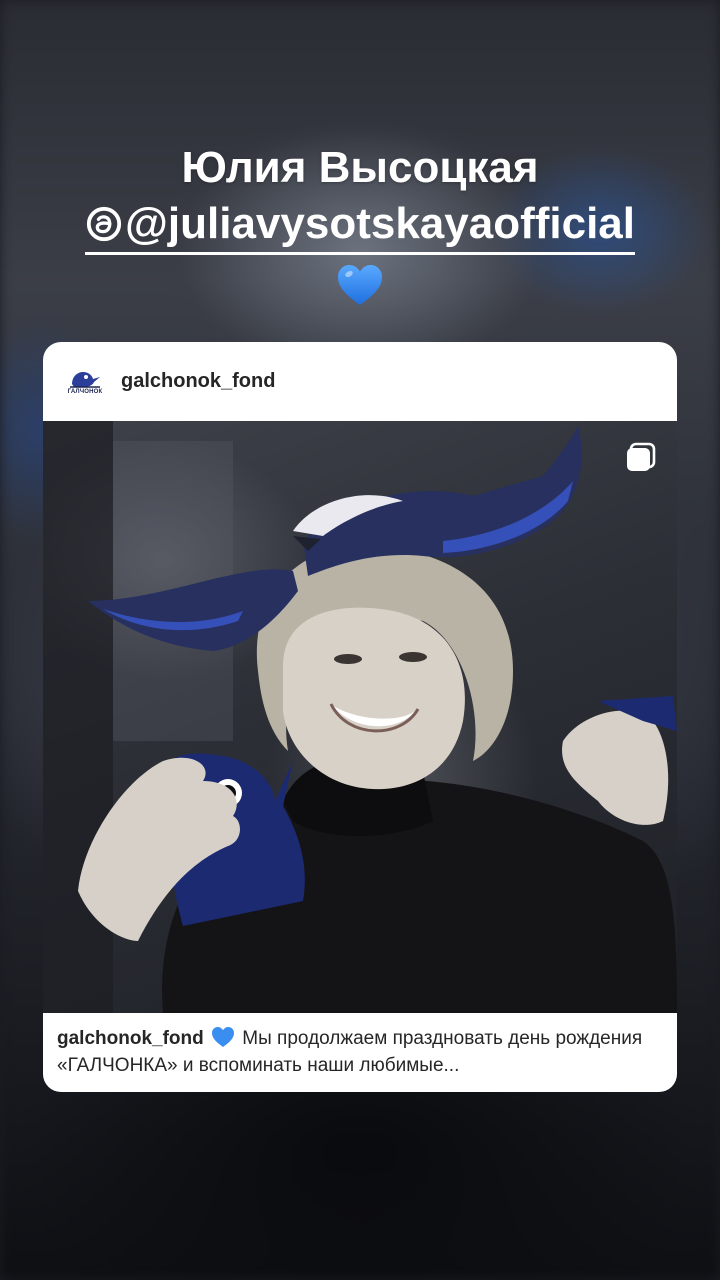  Describe the element at coordinates (641, 456) in the screenshot. I see `multiple-posts-icon` at that location.